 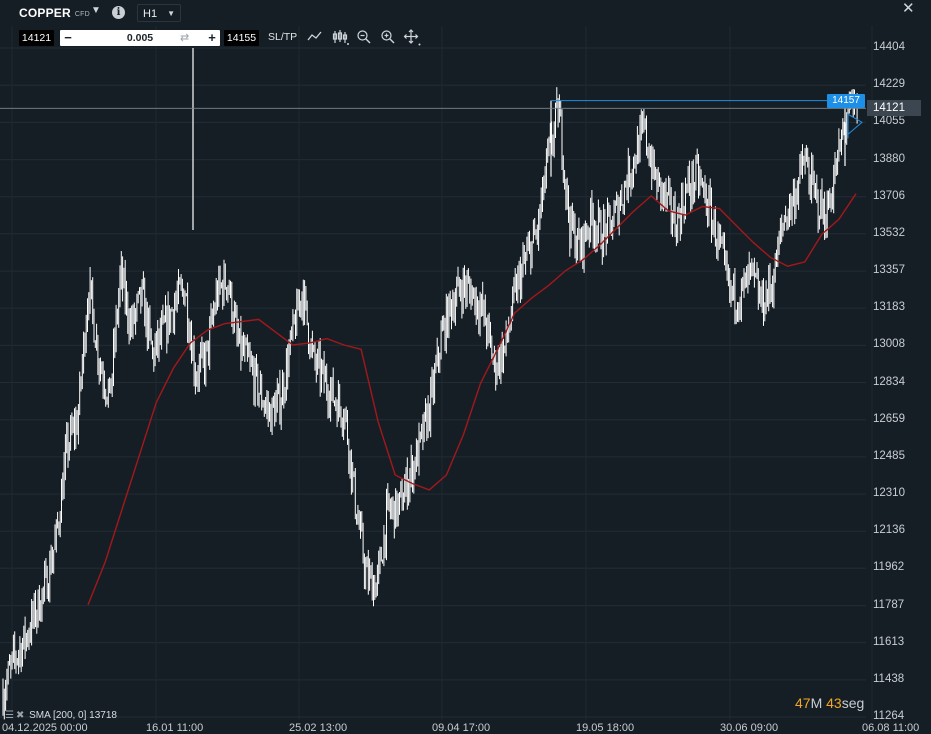 I want to click on sma-legend-label: SMA [200, 0] 13718, so click(x=73, y=715).